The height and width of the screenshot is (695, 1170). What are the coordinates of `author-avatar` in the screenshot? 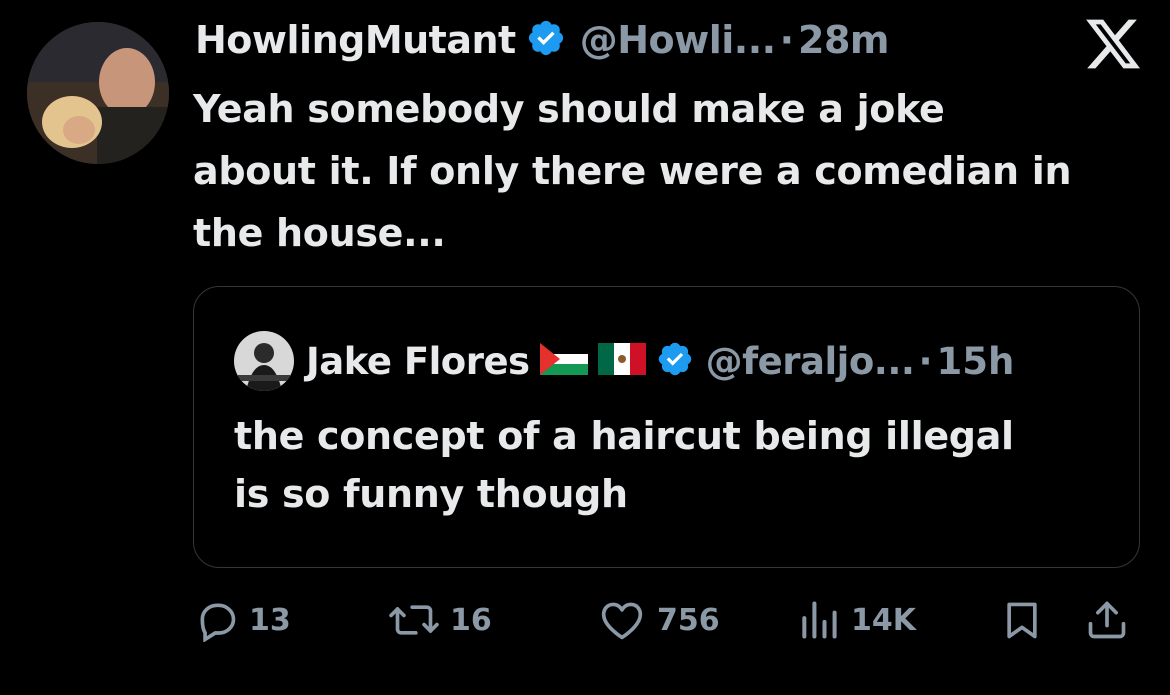 It's located at (98, 93).